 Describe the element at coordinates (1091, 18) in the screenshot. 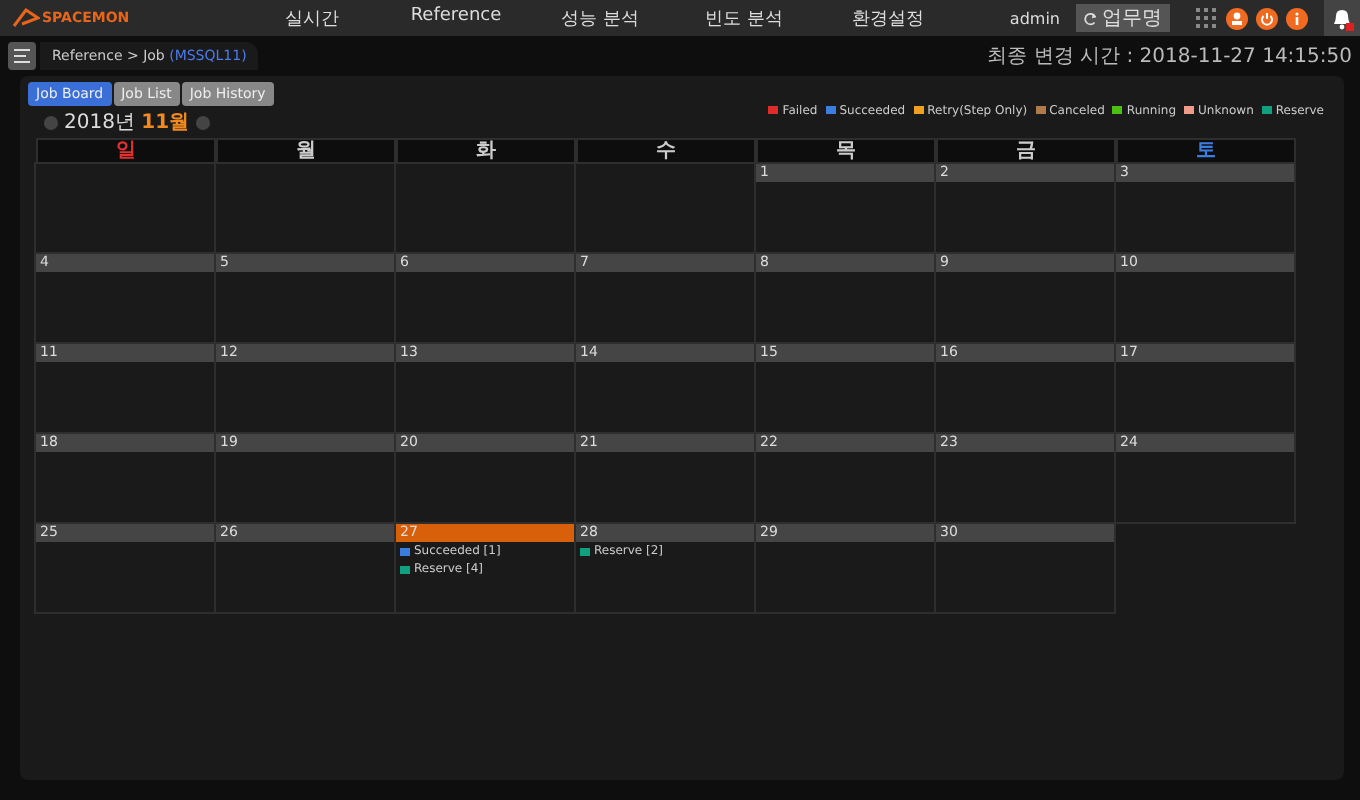

I see `refresh-icon` at that location.